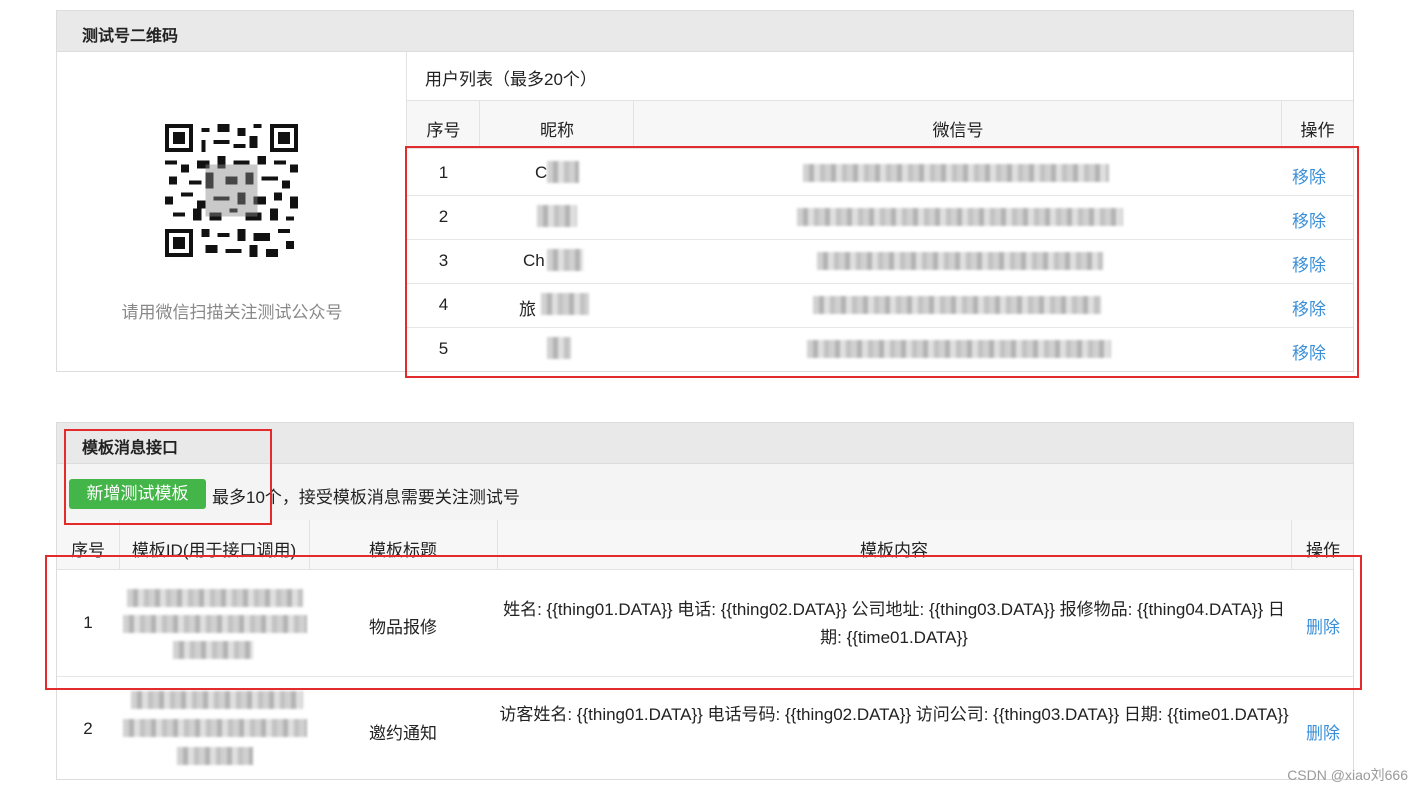 The image size is (1422, 793). Describe the element at coordinates (958, 130) in the screenshot. I see `col-wechat-id: 微信号` at that location.